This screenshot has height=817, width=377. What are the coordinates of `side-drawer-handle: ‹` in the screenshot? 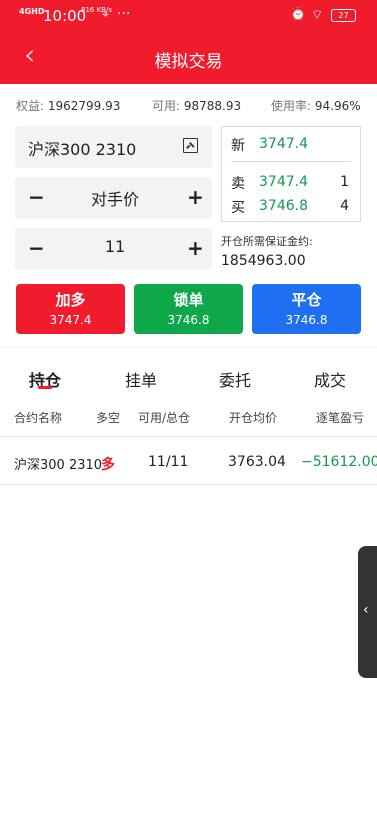 It's located at (367, 612).